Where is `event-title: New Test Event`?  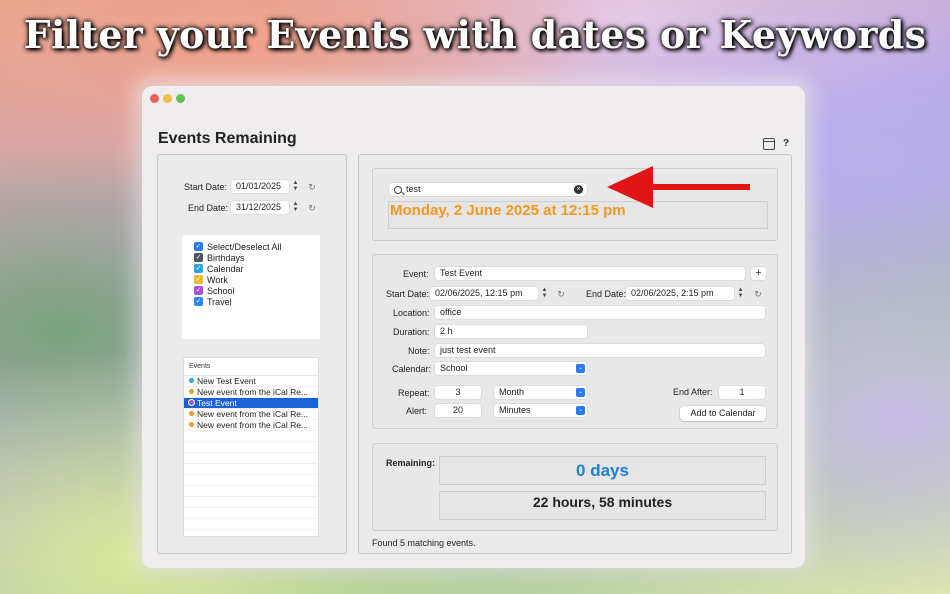 event-title: New Test Event is located at coordinates (226, 381).